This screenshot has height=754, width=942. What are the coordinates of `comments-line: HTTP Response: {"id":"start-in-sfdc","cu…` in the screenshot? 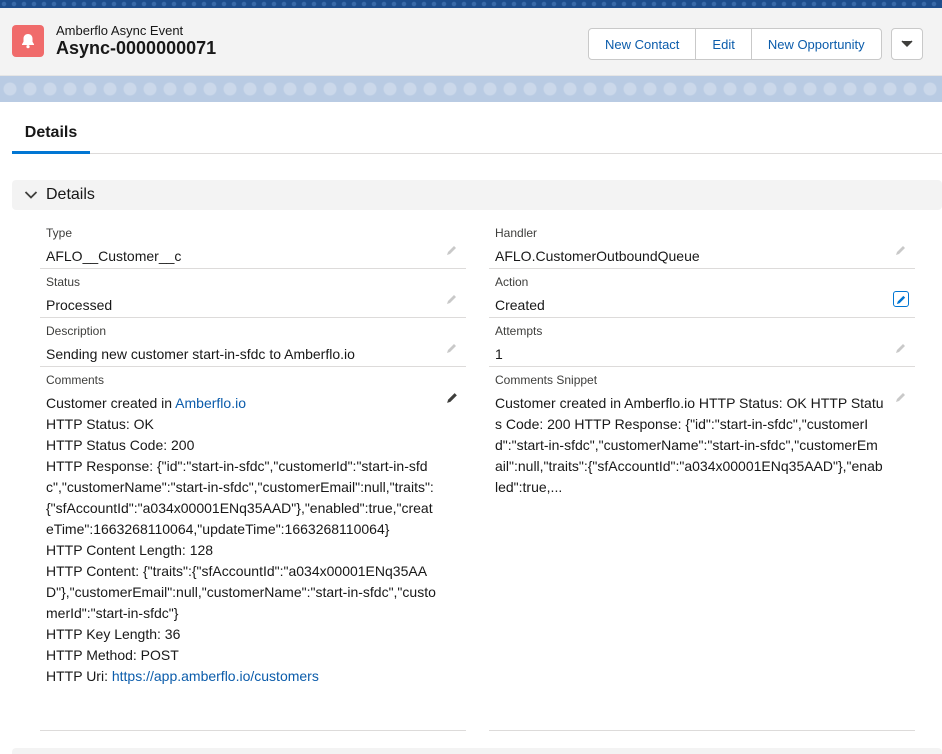 It's located at (240, 497).